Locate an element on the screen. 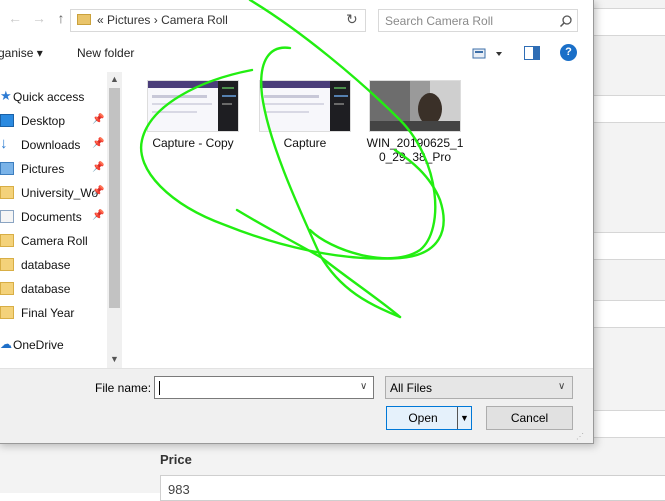 The width and height of the screenshot is (665, 501). sidebar-item-quick-access: ★ Quick access is located at coordinates (55, 97).